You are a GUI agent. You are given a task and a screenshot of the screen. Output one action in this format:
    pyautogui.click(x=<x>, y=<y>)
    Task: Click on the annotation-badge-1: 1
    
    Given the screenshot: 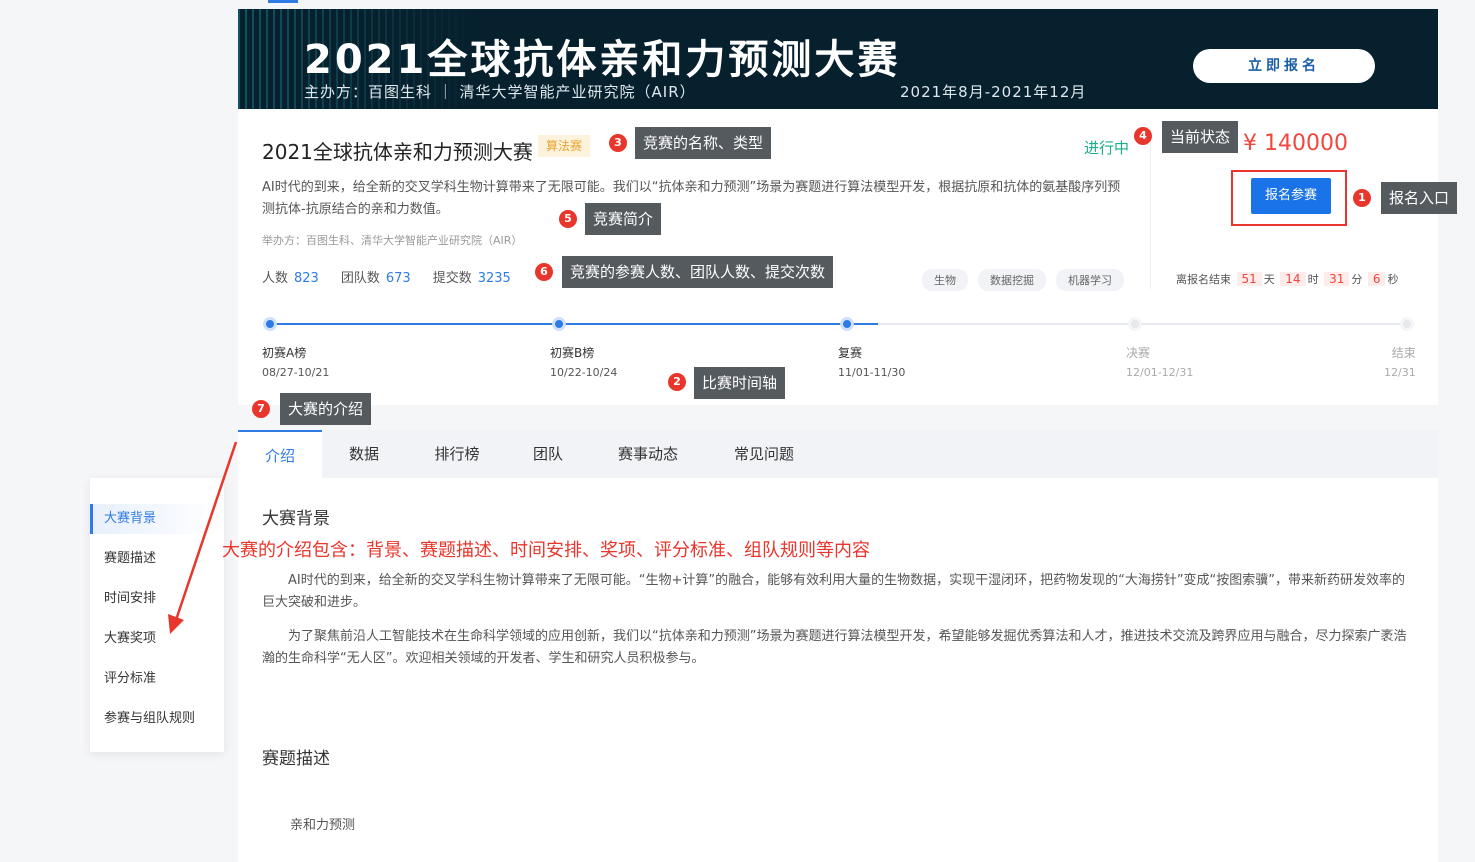 What is the action you would take?
    pyautogui.click(x=1362, y=198)
    